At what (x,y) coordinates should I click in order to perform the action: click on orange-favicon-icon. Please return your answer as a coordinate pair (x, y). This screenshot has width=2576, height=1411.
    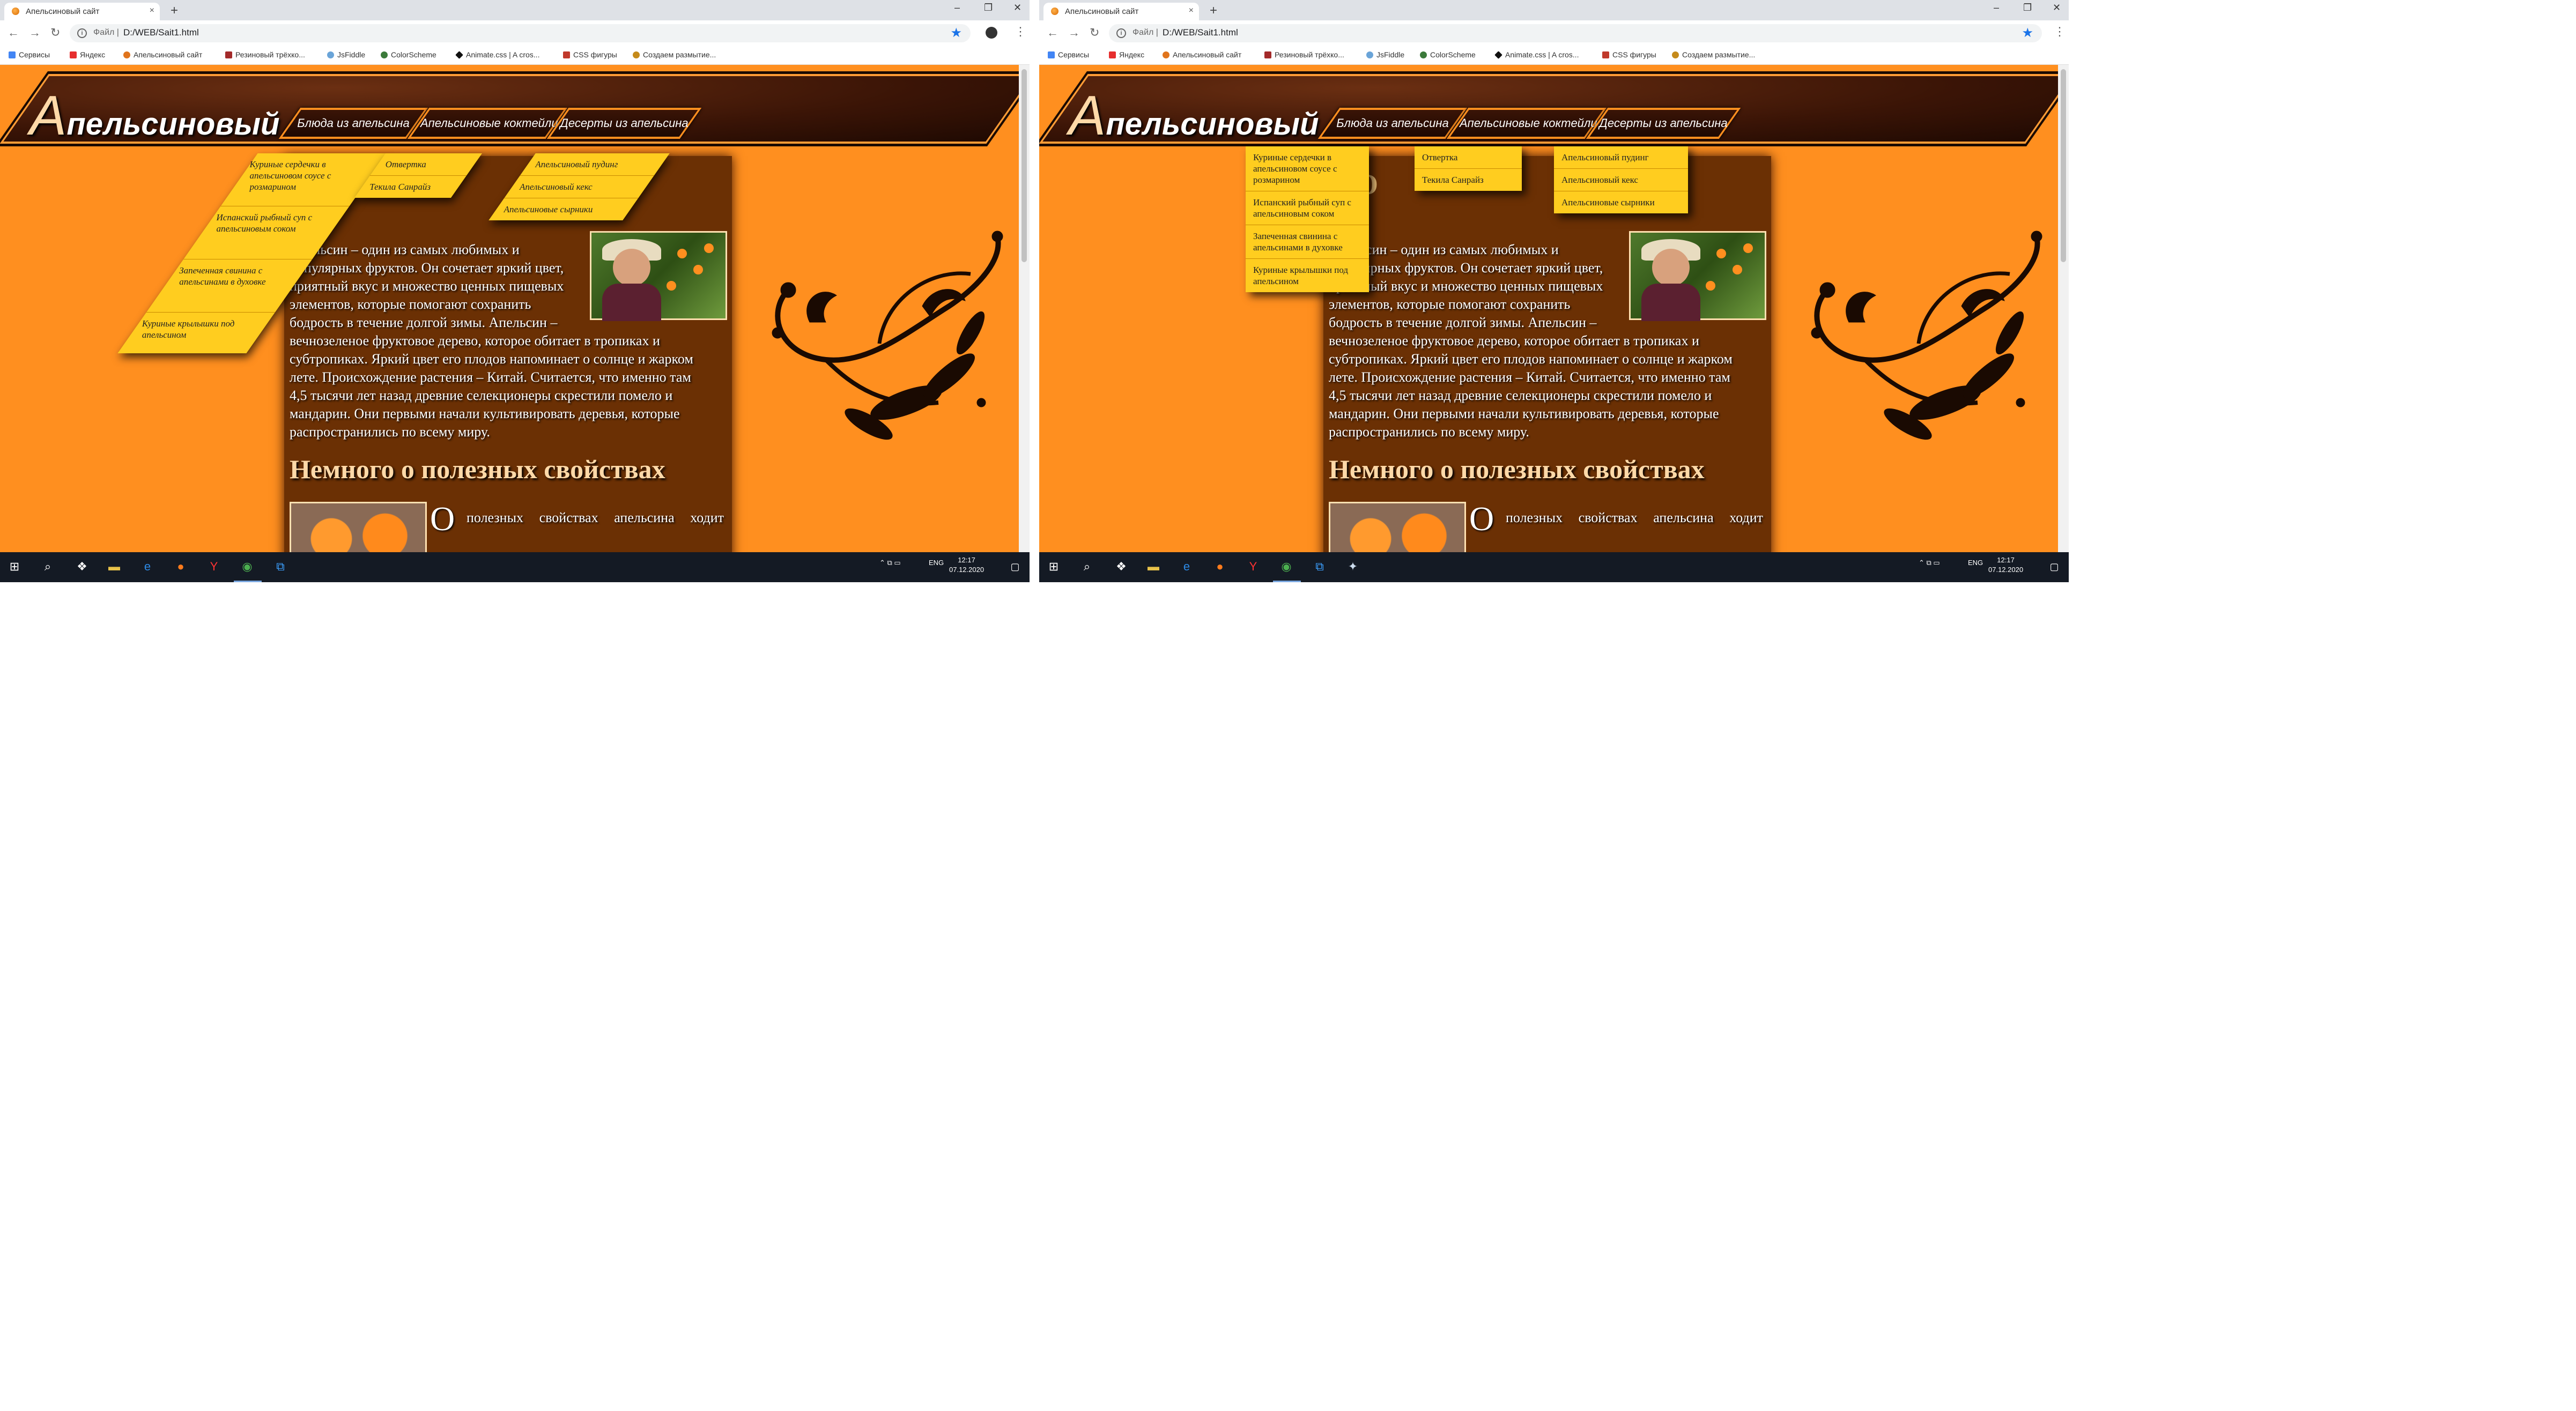
    Looking at the image, I should click on (1054, 11).